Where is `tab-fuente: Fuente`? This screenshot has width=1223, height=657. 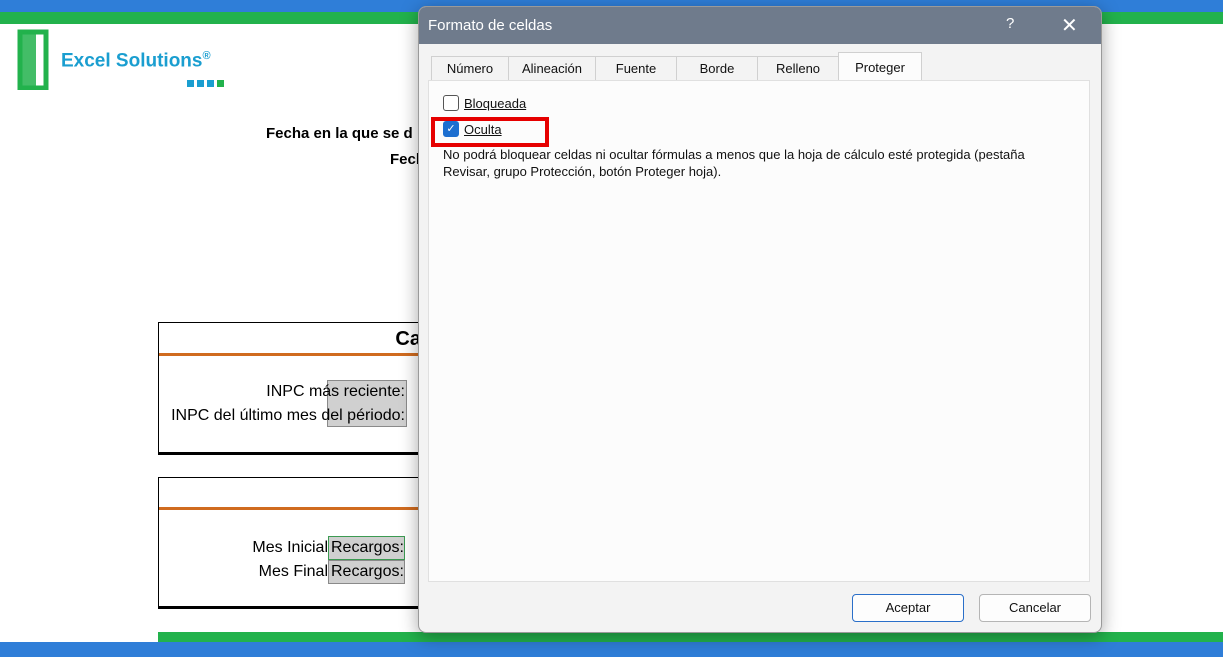
tab-fuente: Fuente is located at coordinates (636, 68).